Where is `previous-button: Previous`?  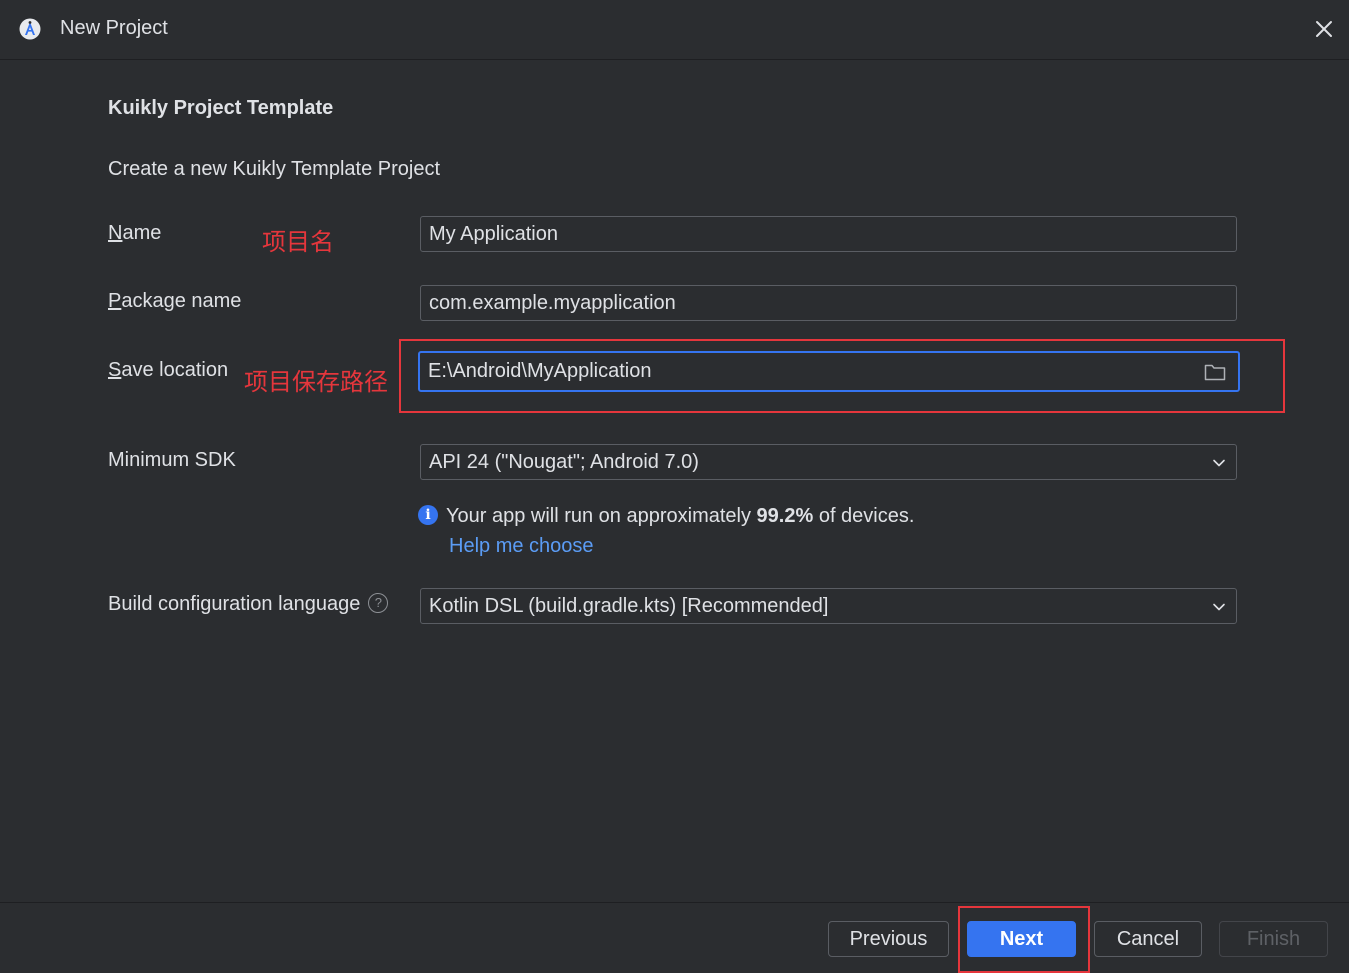
previous-button: Previous is located at coordinates (888, 939).